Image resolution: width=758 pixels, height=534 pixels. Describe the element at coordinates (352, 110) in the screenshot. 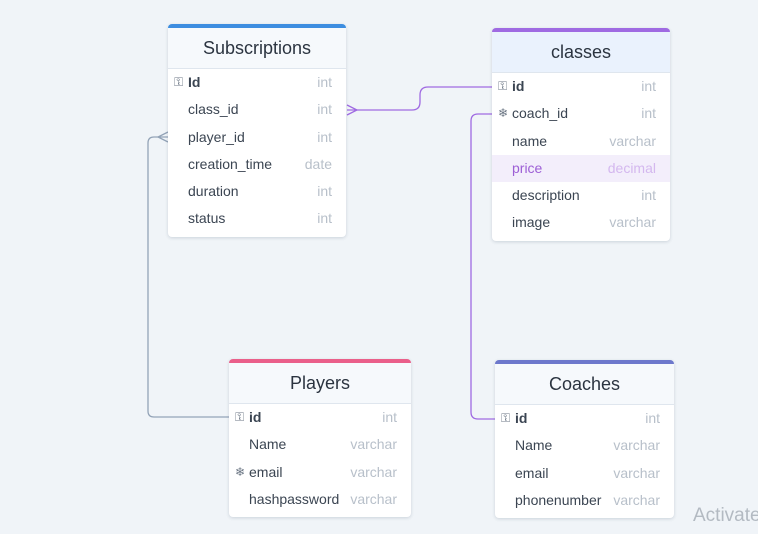

I see `crowfoot-class-id` at that location.